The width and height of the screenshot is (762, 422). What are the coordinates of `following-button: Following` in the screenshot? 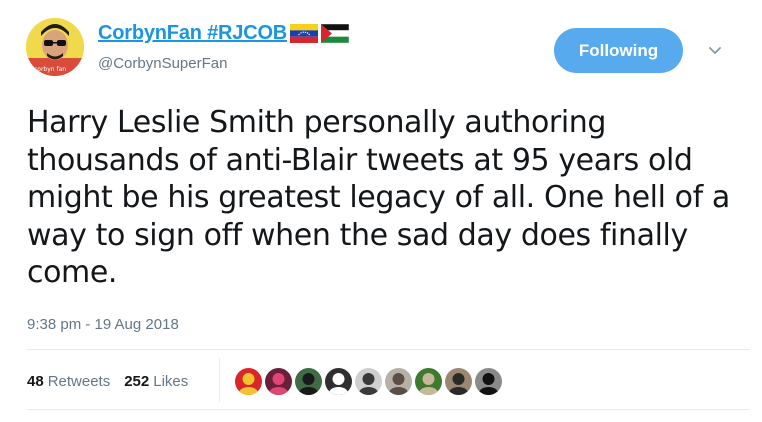 It's located at (618, 50).